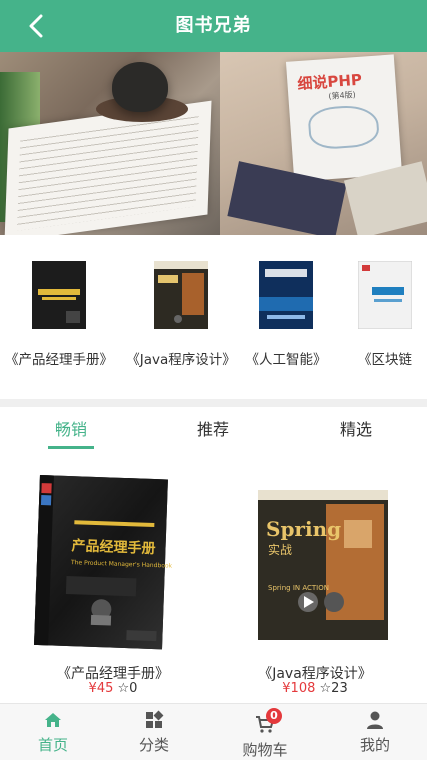  I want to click on banner-image-php: 细说PHP (第4版), so click(323, 143).